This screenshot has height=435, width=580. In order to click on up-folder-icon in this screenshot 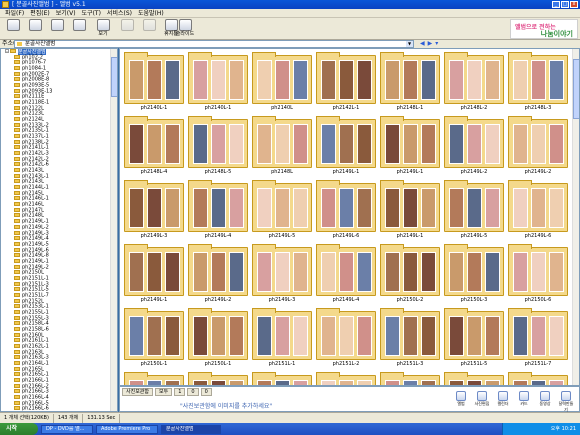, I will do `click(57, 25)`.